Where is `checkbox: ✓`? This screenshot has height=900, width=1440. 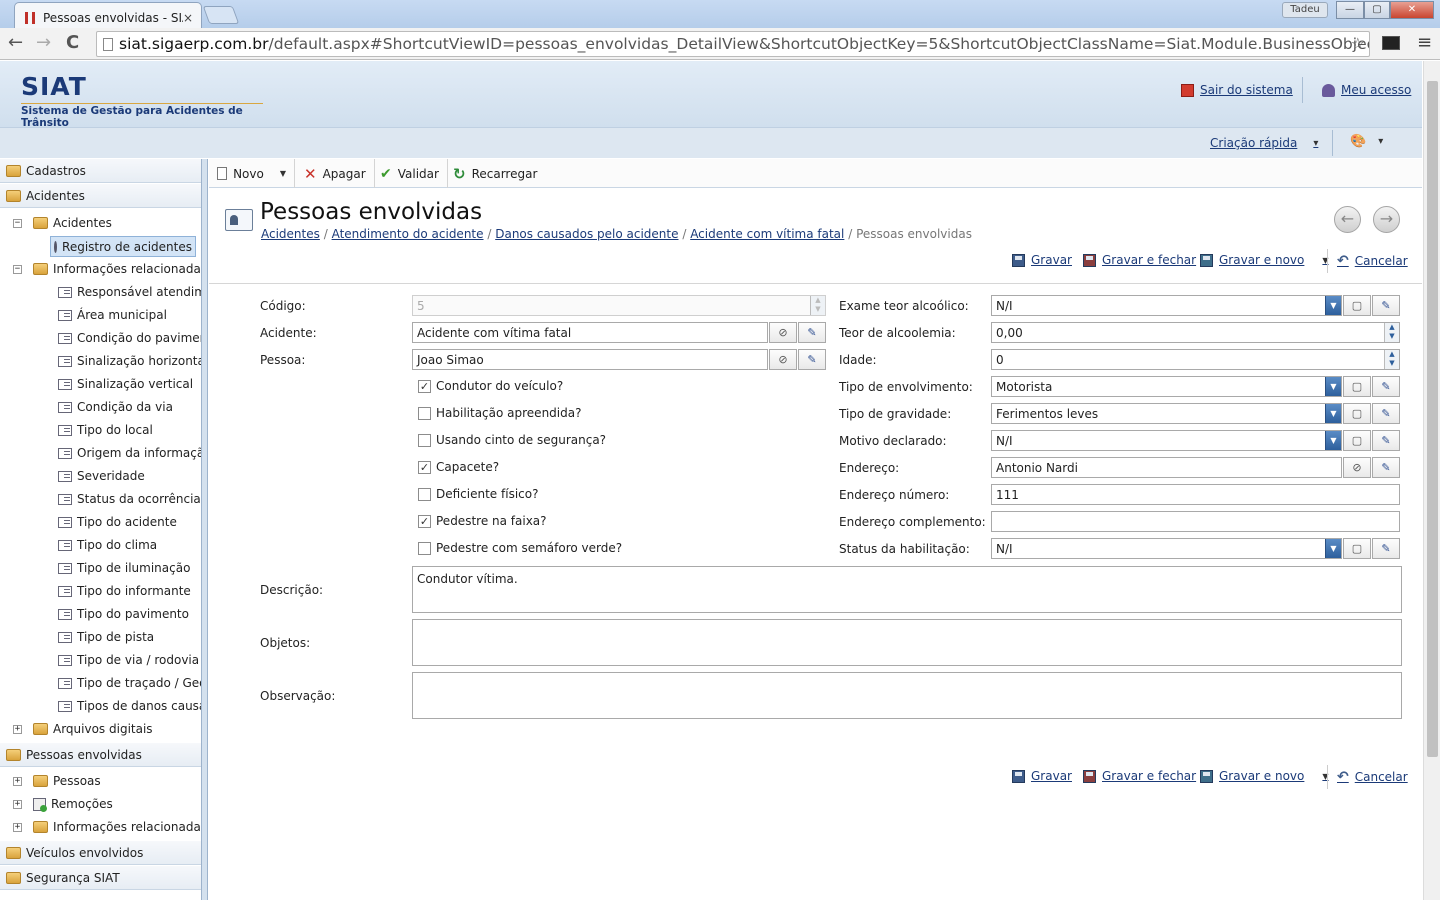
checkbox: ✓ is located at coordinates (424, 521).